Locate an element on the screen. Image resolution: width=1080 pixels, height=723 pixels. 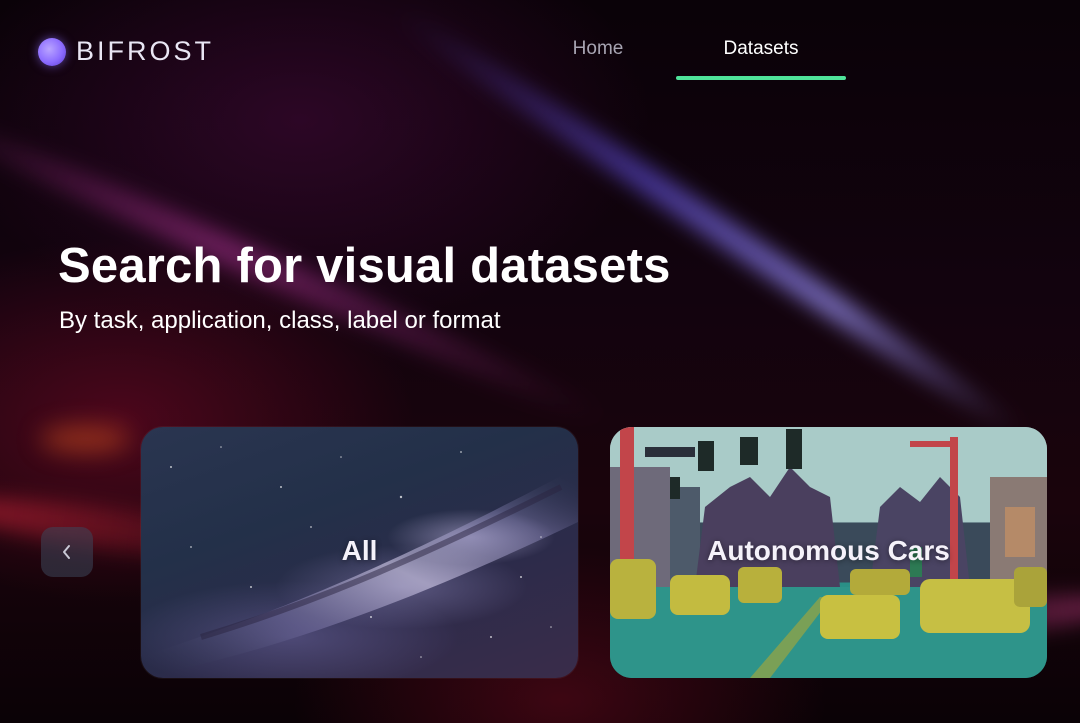
category-card-all: All is located at coordinates (359, 552).